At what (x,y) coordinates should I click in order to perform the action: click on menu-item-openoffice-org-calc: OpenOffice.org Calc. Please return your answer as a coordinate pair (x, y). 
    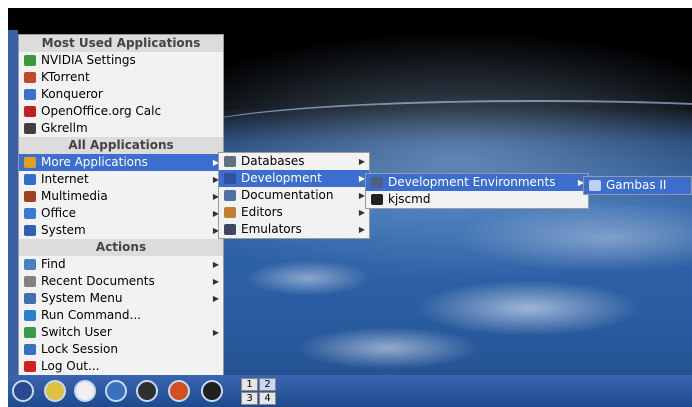
    Looking at the image, I should click on (121, 111).